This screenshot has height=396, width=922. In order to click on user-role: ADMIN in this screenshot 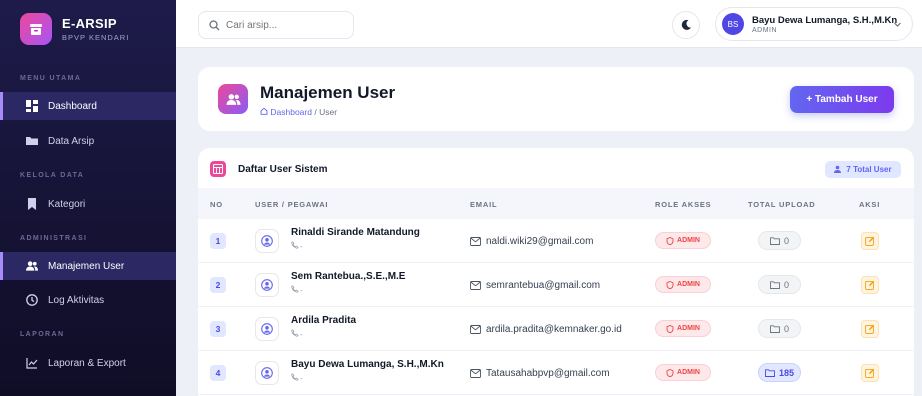, I will do `click(765, 30)`.